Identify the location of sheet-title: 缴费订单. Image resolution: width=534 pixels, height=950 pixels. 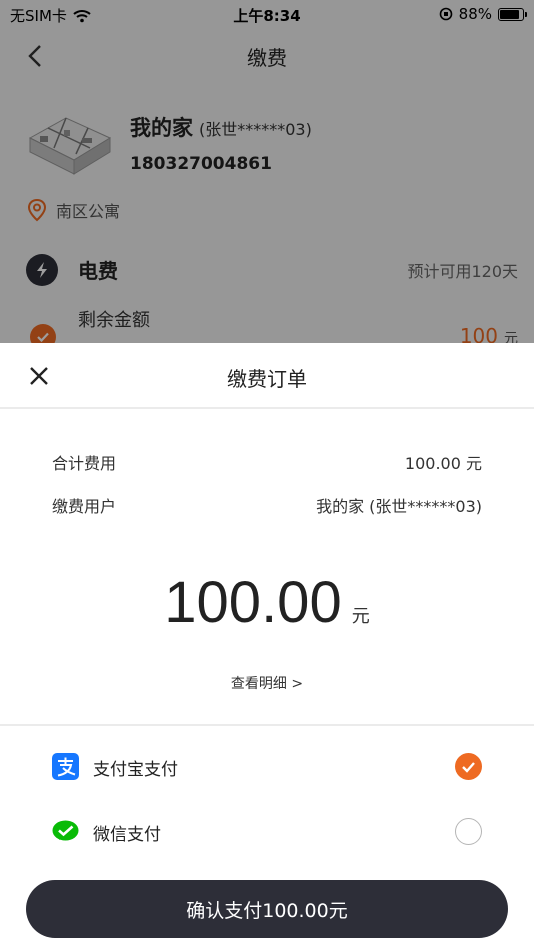
(267, 379).